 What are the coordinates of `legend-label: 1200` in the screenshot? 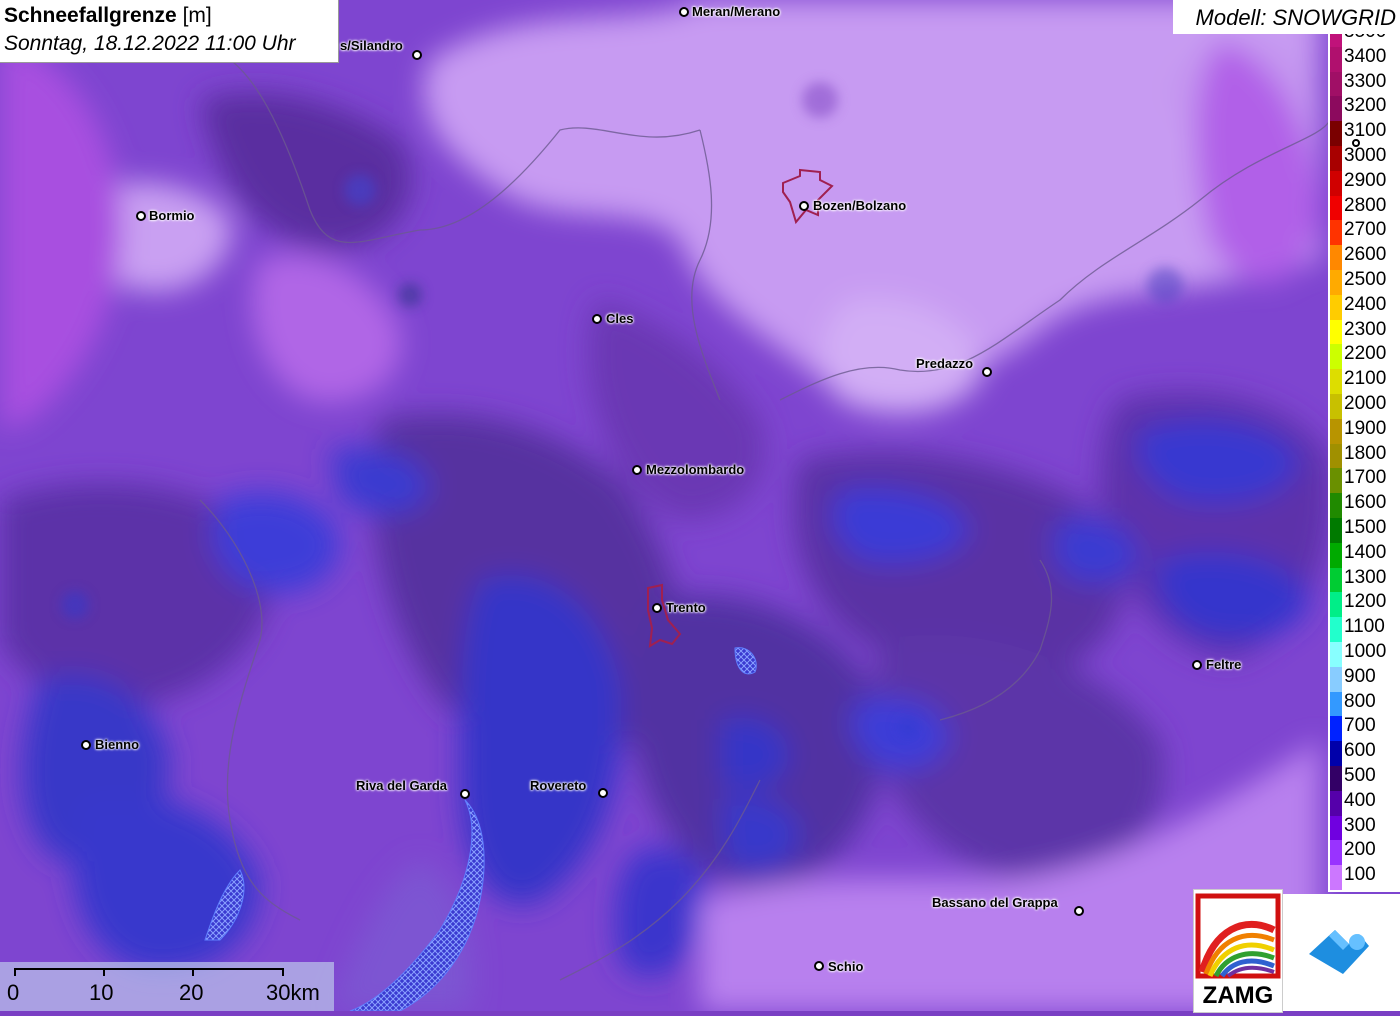 It's located at (1365, 602).